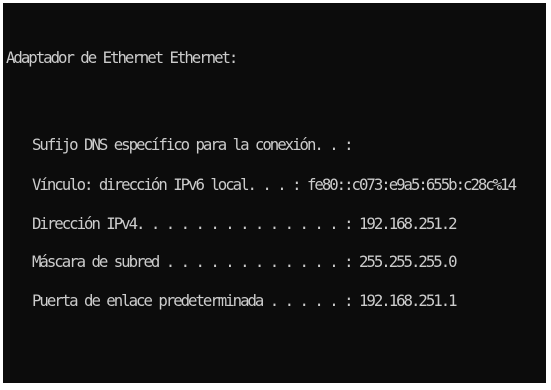 This screenshot has height=390, width=551. I want to click on adapter-header: Adaptador de Ethernet Ethernet:, so click(122, 57).